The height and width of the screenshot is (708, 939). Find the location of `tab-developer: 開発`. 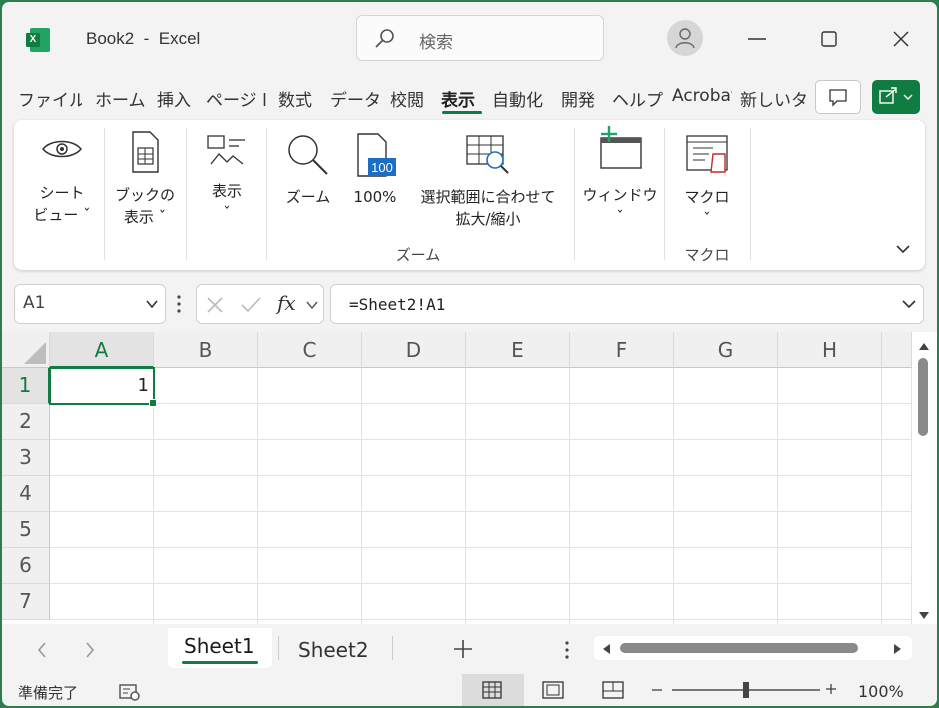

tab-developer: 開発 is located at coordinates (582, 98).